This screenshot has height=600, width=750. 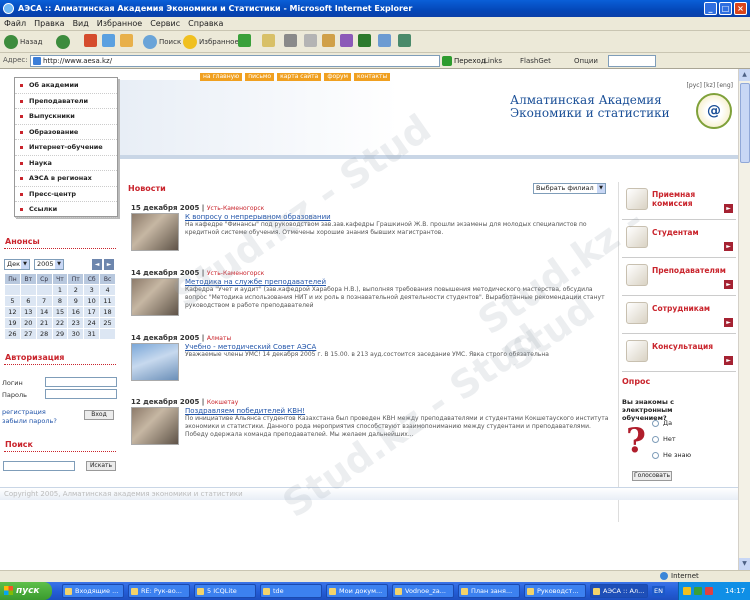 What do you see at coordinates (44, 312) in the screenshot?
I see `day-cell: 14` at bounding box center [44, 312].